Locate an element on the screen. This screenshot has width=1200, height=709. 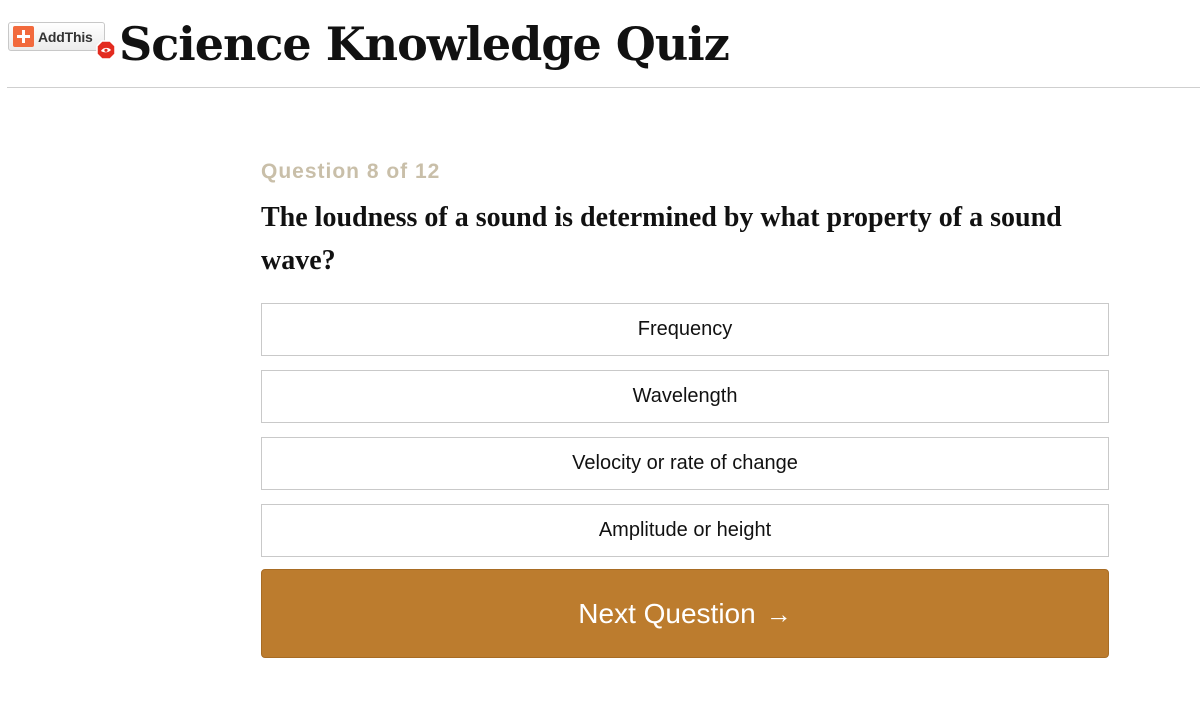
addthis-share-button: AddThis is located at coordinates (56, 36).